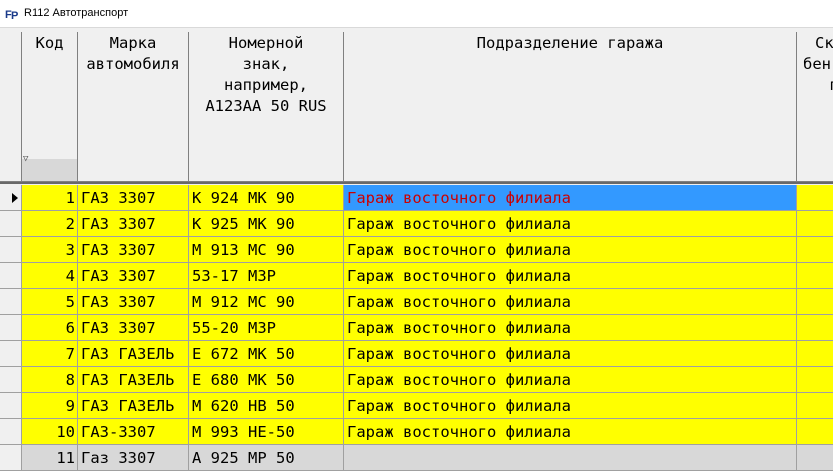  What do you see at coordinates (416, 183) in the screenshot?
I see `header-separator` at bounding box center [416, 183].